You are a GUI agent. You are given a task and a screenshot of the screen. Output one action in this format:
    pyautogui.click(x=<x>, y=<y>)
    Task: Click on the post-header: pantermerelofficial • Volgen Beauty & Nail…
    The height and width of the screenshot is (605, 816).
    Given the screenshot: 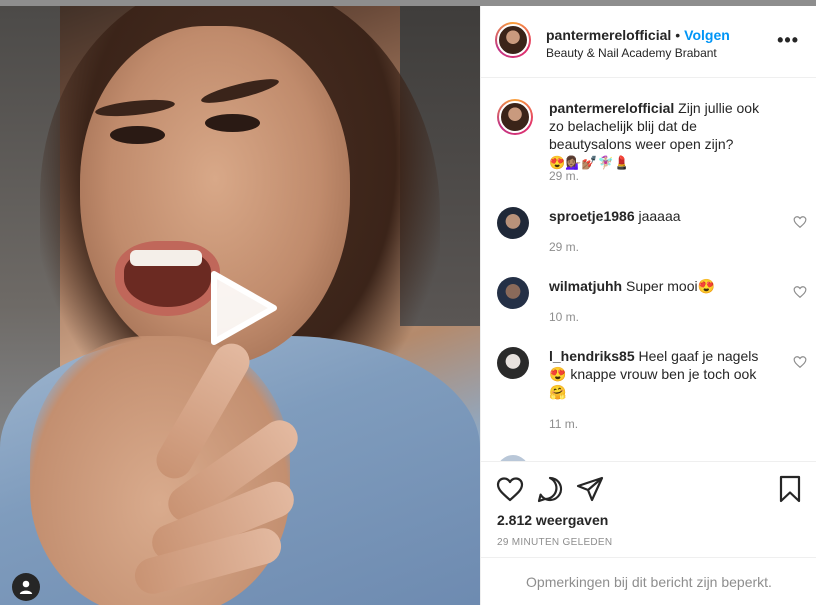 What is the action you would take?
    pyautogui.click(x=648, y=42)
    